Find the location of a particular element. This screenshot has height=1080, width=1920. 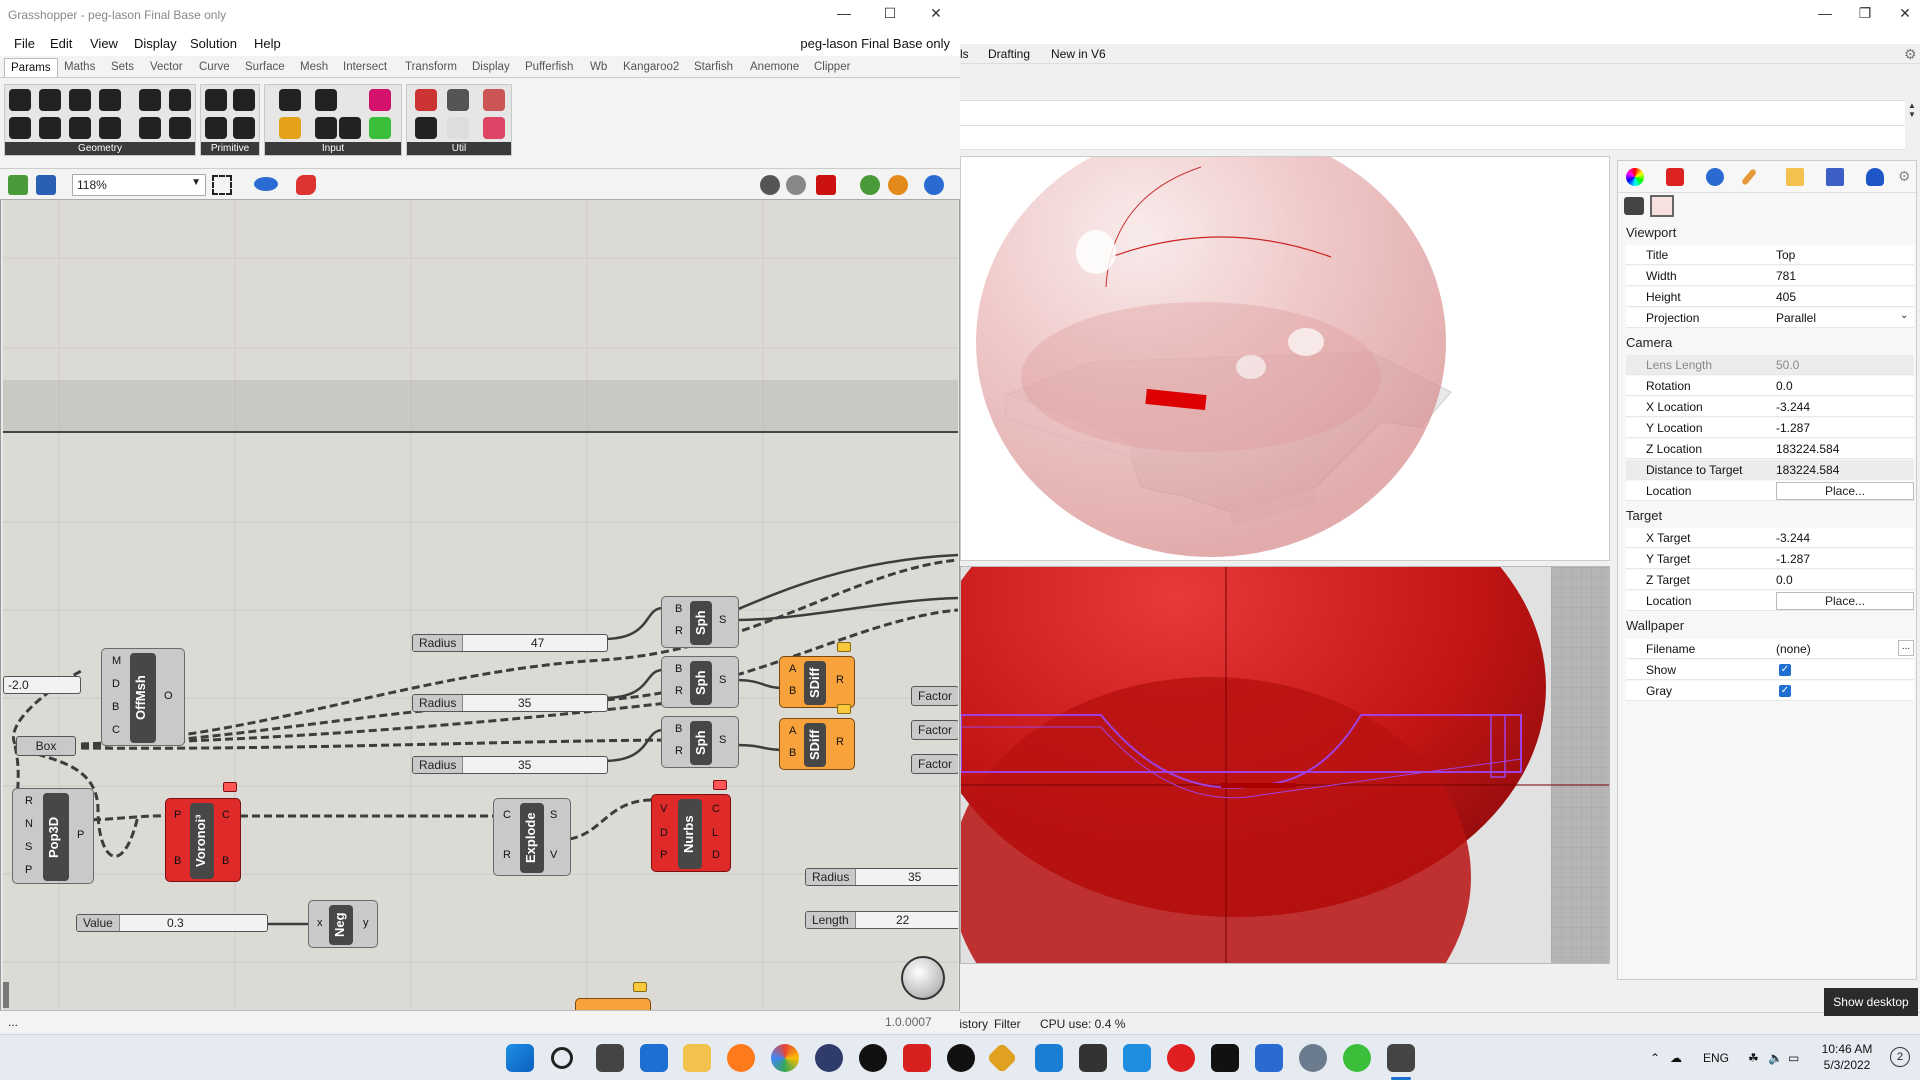

tab-partial: ls is located at coordinates (964, 54).